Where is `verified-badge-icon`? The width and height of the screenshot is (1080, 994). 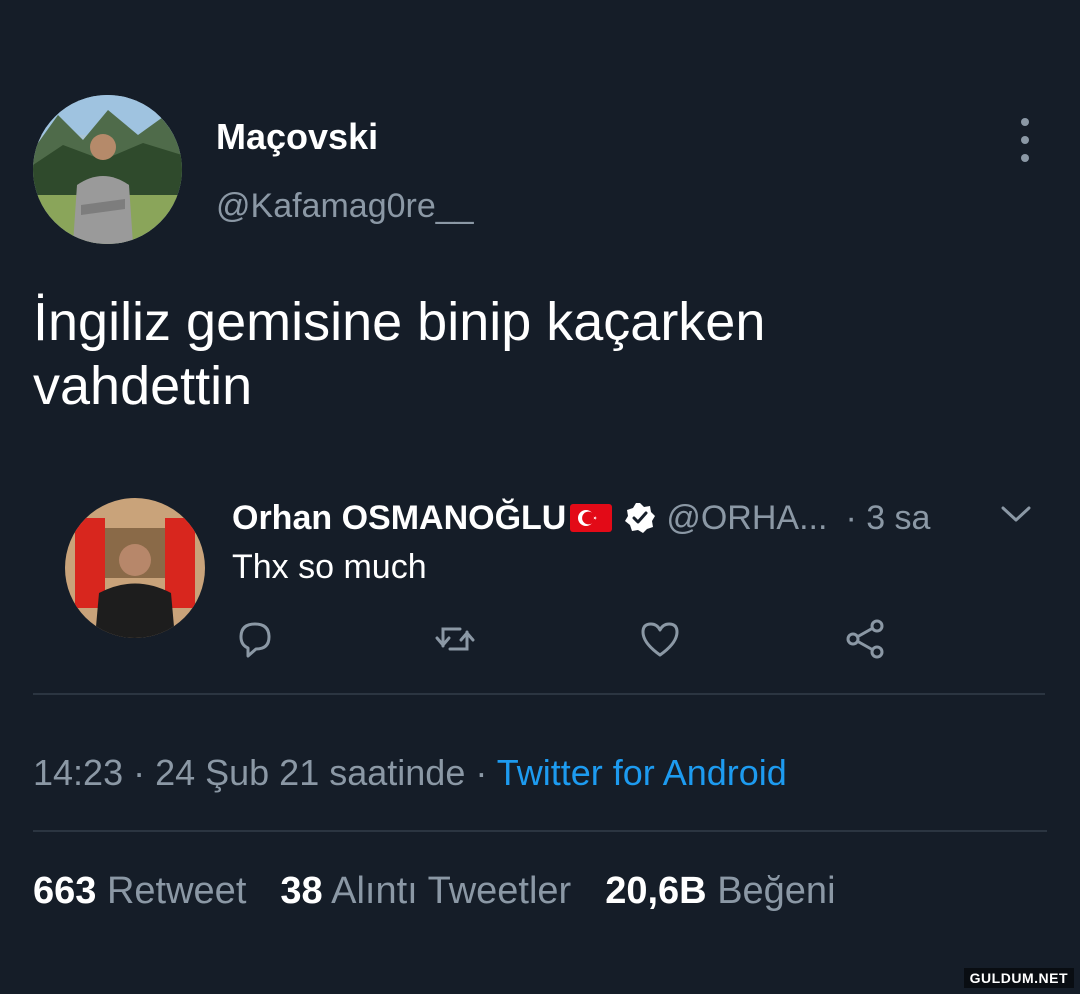 verified-badge-icon is located at coordinates (640, 518).